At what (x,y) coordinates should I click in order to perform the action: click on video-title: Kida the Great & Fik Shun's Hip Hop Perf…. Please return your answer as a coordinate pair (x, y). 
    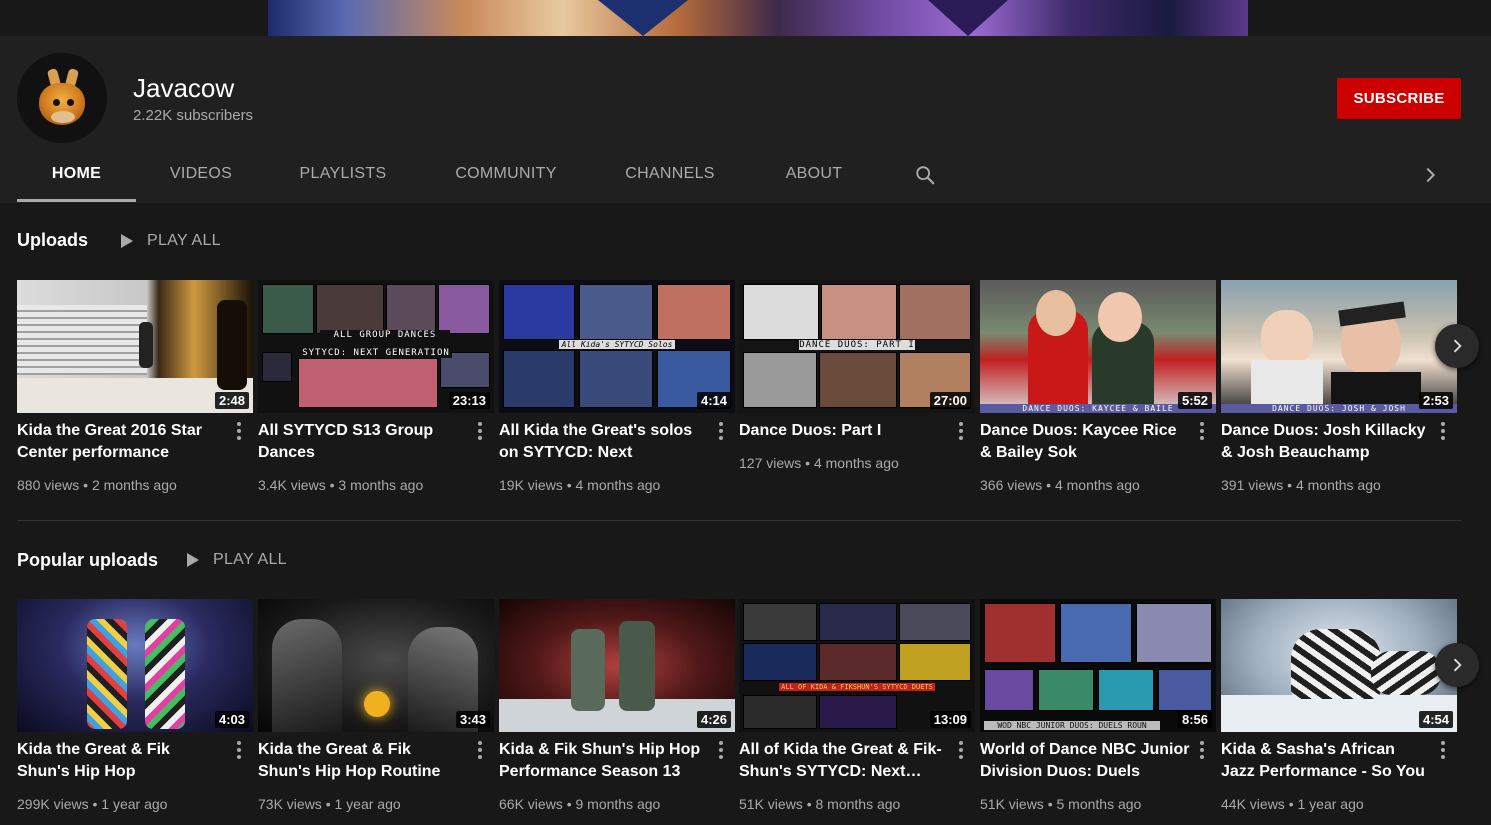
    Looking at the image, I should click on (122, 761).